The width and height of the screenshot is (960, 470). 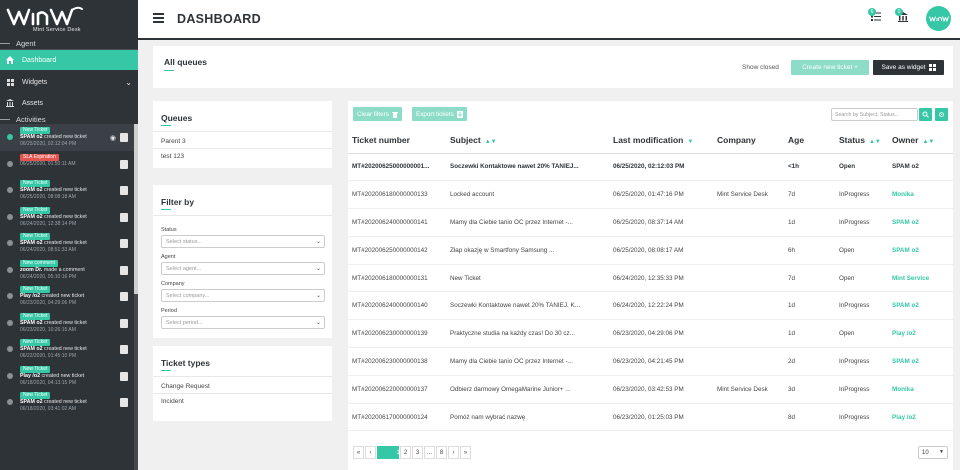 I want to click on page-button: ‹, so click(x=370, y=452).